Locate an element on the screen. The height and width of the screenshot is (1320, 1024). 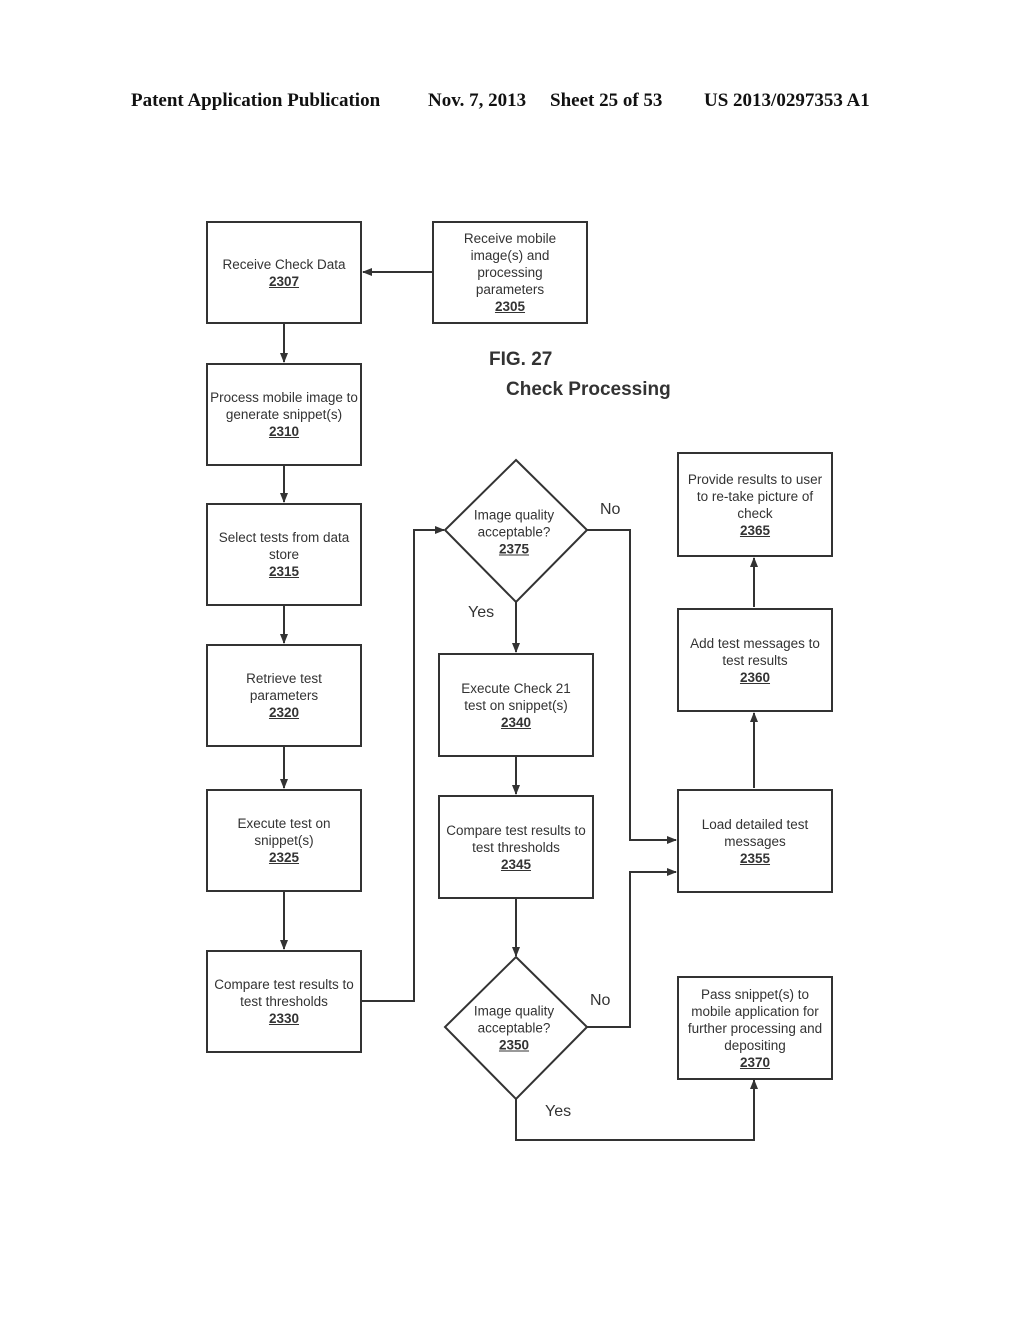
node-ref: 2325 is located at coordinates (284, 857).